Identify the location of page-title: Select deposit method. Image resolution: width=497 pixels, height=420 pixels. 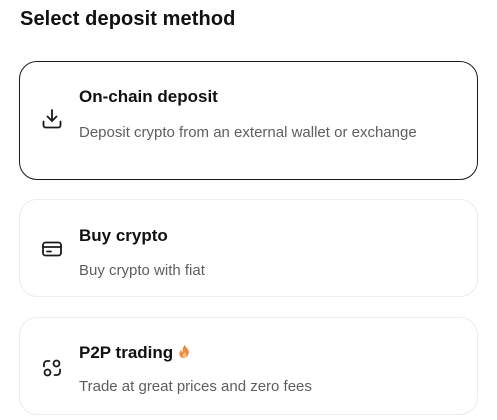
(128, 19).